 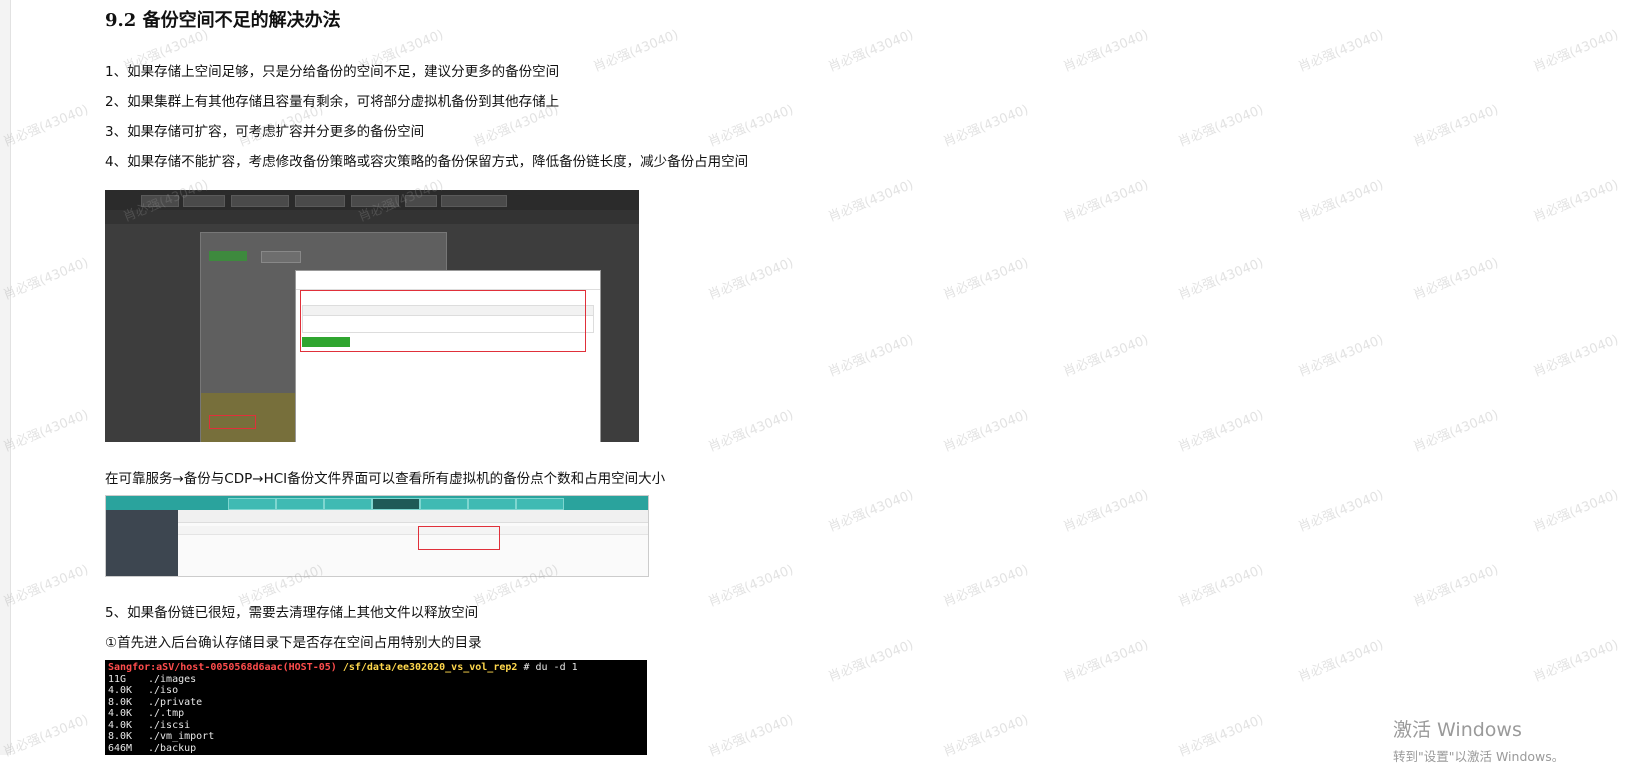 I want to click on page-left-margin, so click(x=5, y=377).